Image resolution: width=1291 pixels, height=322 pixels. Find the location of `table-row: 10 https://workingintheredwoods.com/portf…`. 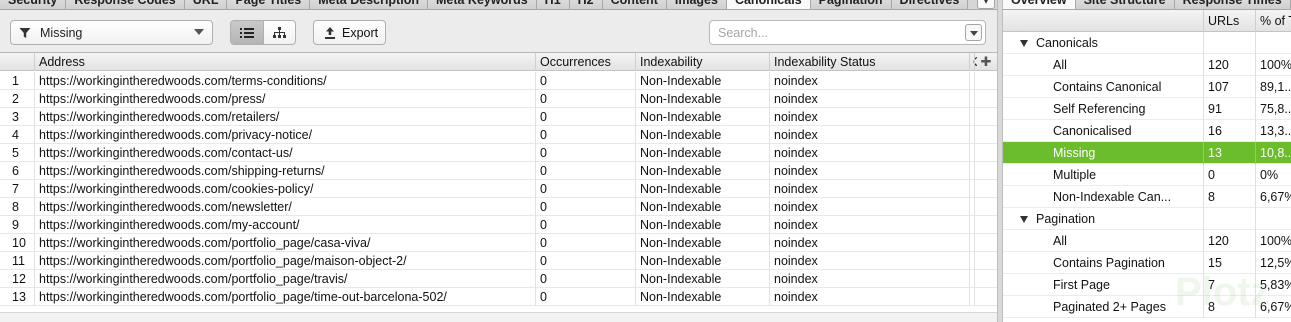

table-row: 10 https://workingintheredwoods.com/portf… is located at coordinates (498, 243).